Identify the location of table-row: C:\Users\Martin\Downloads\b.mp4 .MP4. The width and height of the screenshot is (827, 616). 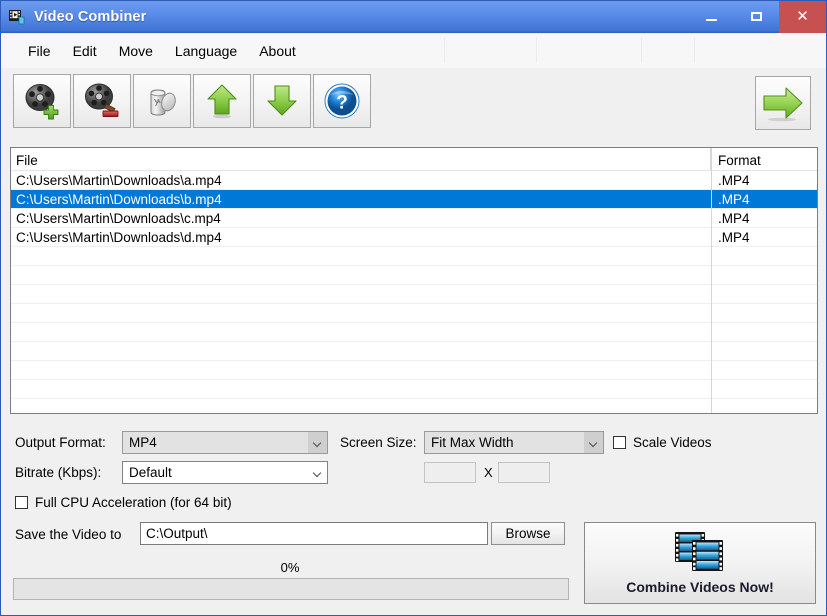
(414, 199).